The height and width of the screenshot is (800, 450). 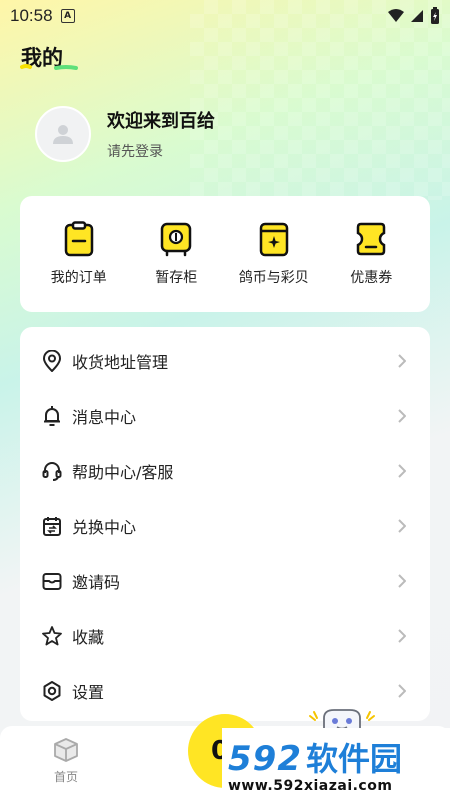 I want to click on menu-item-label: 收藏, so click(x=88, y=637).